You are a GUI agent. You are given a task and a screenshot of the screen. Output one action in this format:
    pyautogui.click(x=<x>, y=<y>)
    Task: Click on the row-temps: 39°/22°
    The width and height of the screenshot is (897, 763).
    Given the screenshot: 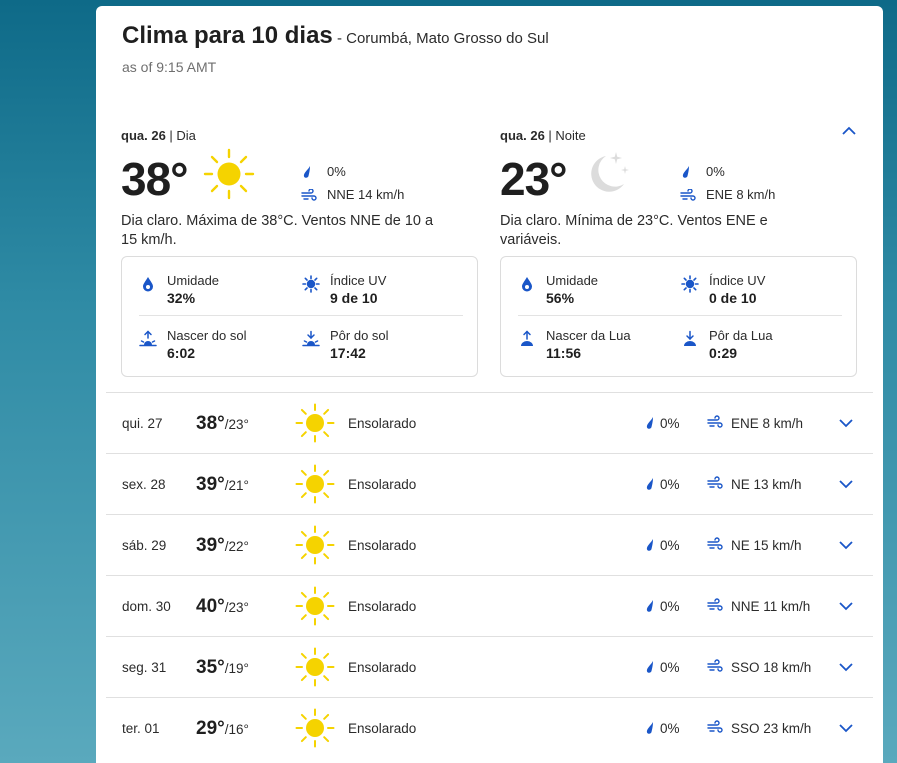 What is the action you would take?
    pyautogui.click(x=222, y=546)
    